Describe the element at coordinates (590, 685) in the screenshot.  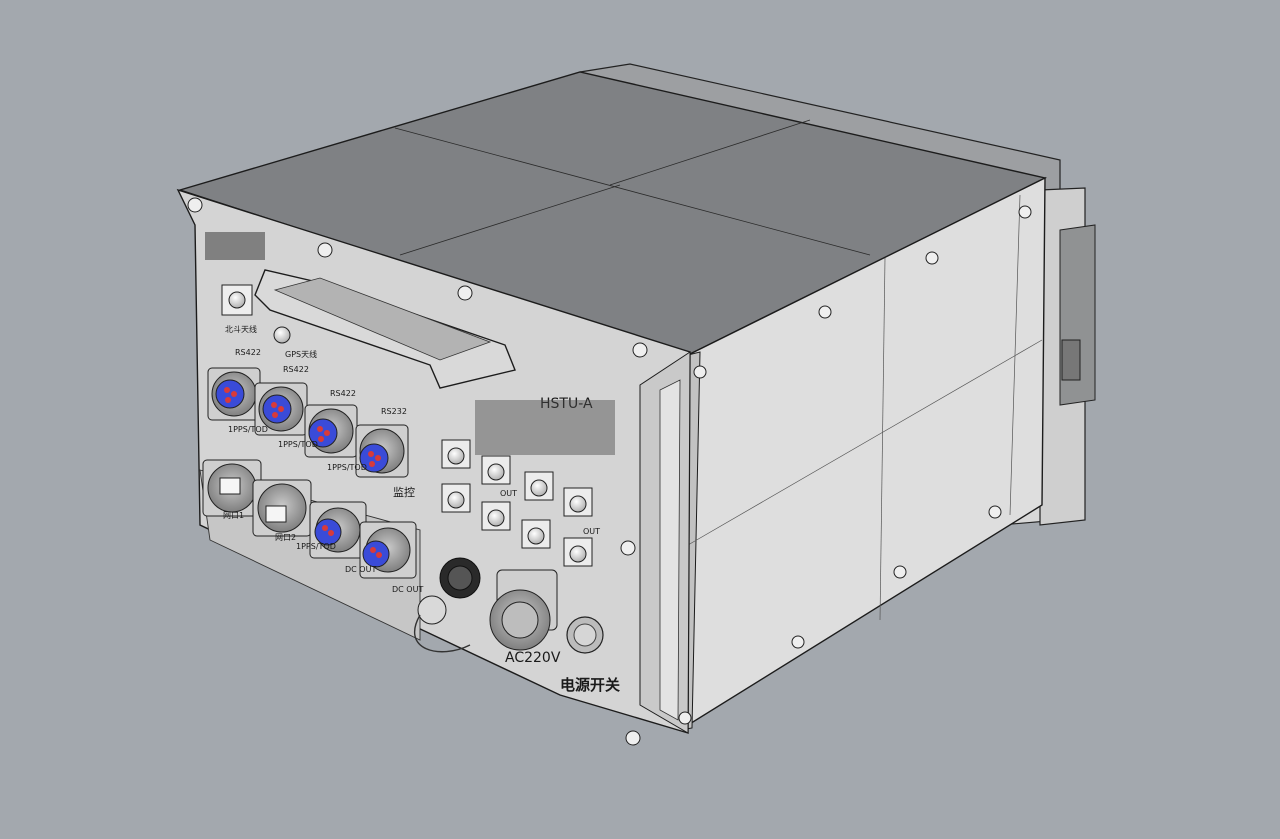
I see `power-switch-label: 电源开关` at that location.